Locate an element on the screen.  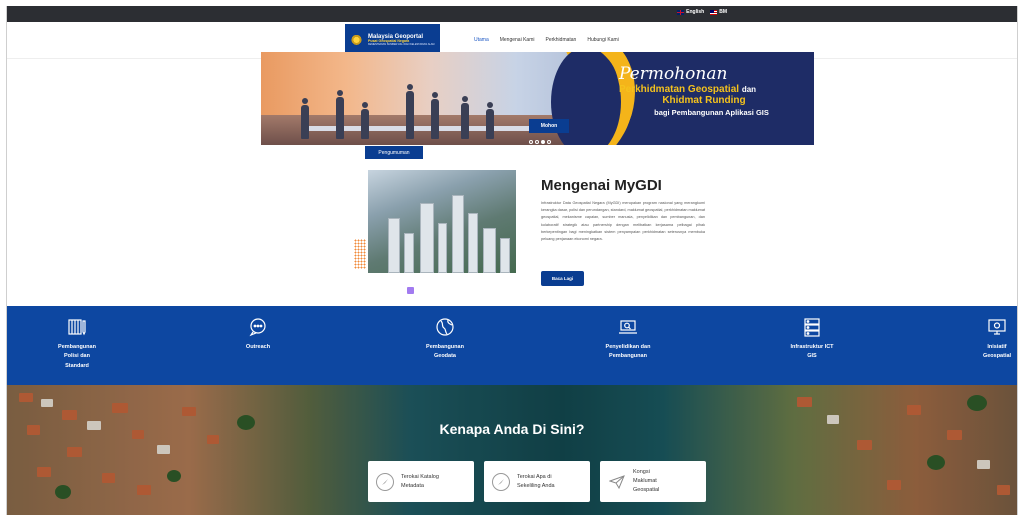
read-more-button: Baca Lagi is located at coordinates (562, 278).